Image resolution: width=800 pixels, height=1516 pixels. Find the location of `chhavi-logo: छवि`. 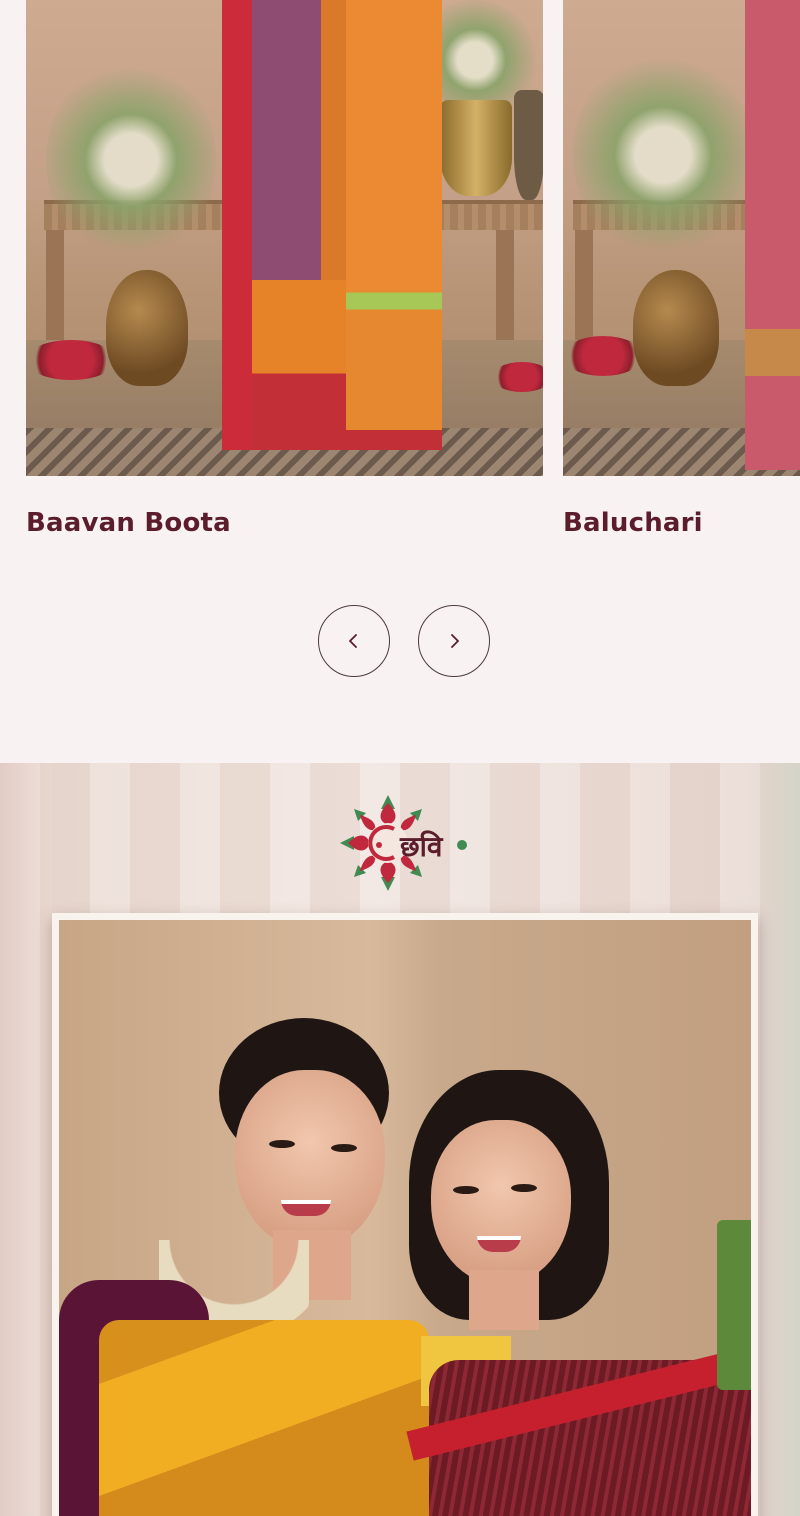

chhavi-logo: छवि is located at coordinates (404, 843).